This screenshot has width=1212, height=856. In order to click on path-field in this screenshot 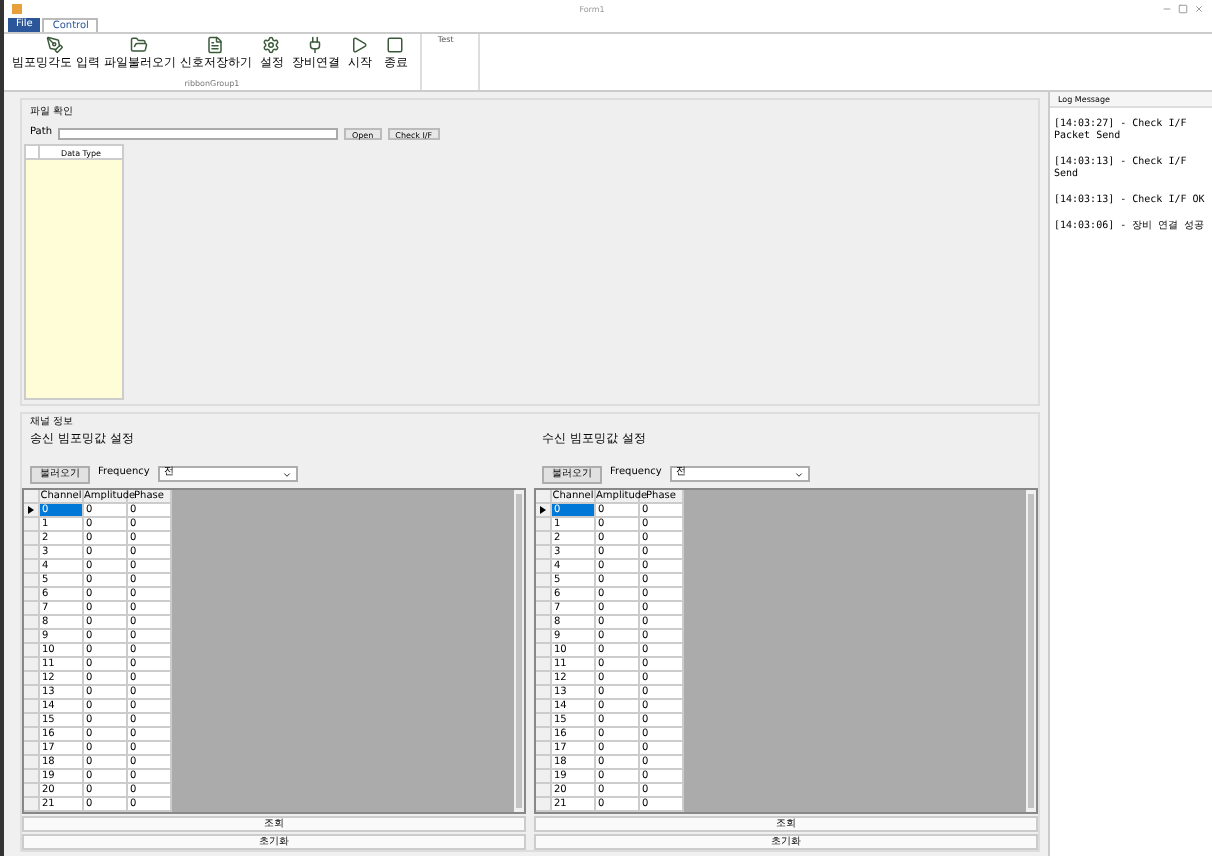, I will do `click(197, 134)`.